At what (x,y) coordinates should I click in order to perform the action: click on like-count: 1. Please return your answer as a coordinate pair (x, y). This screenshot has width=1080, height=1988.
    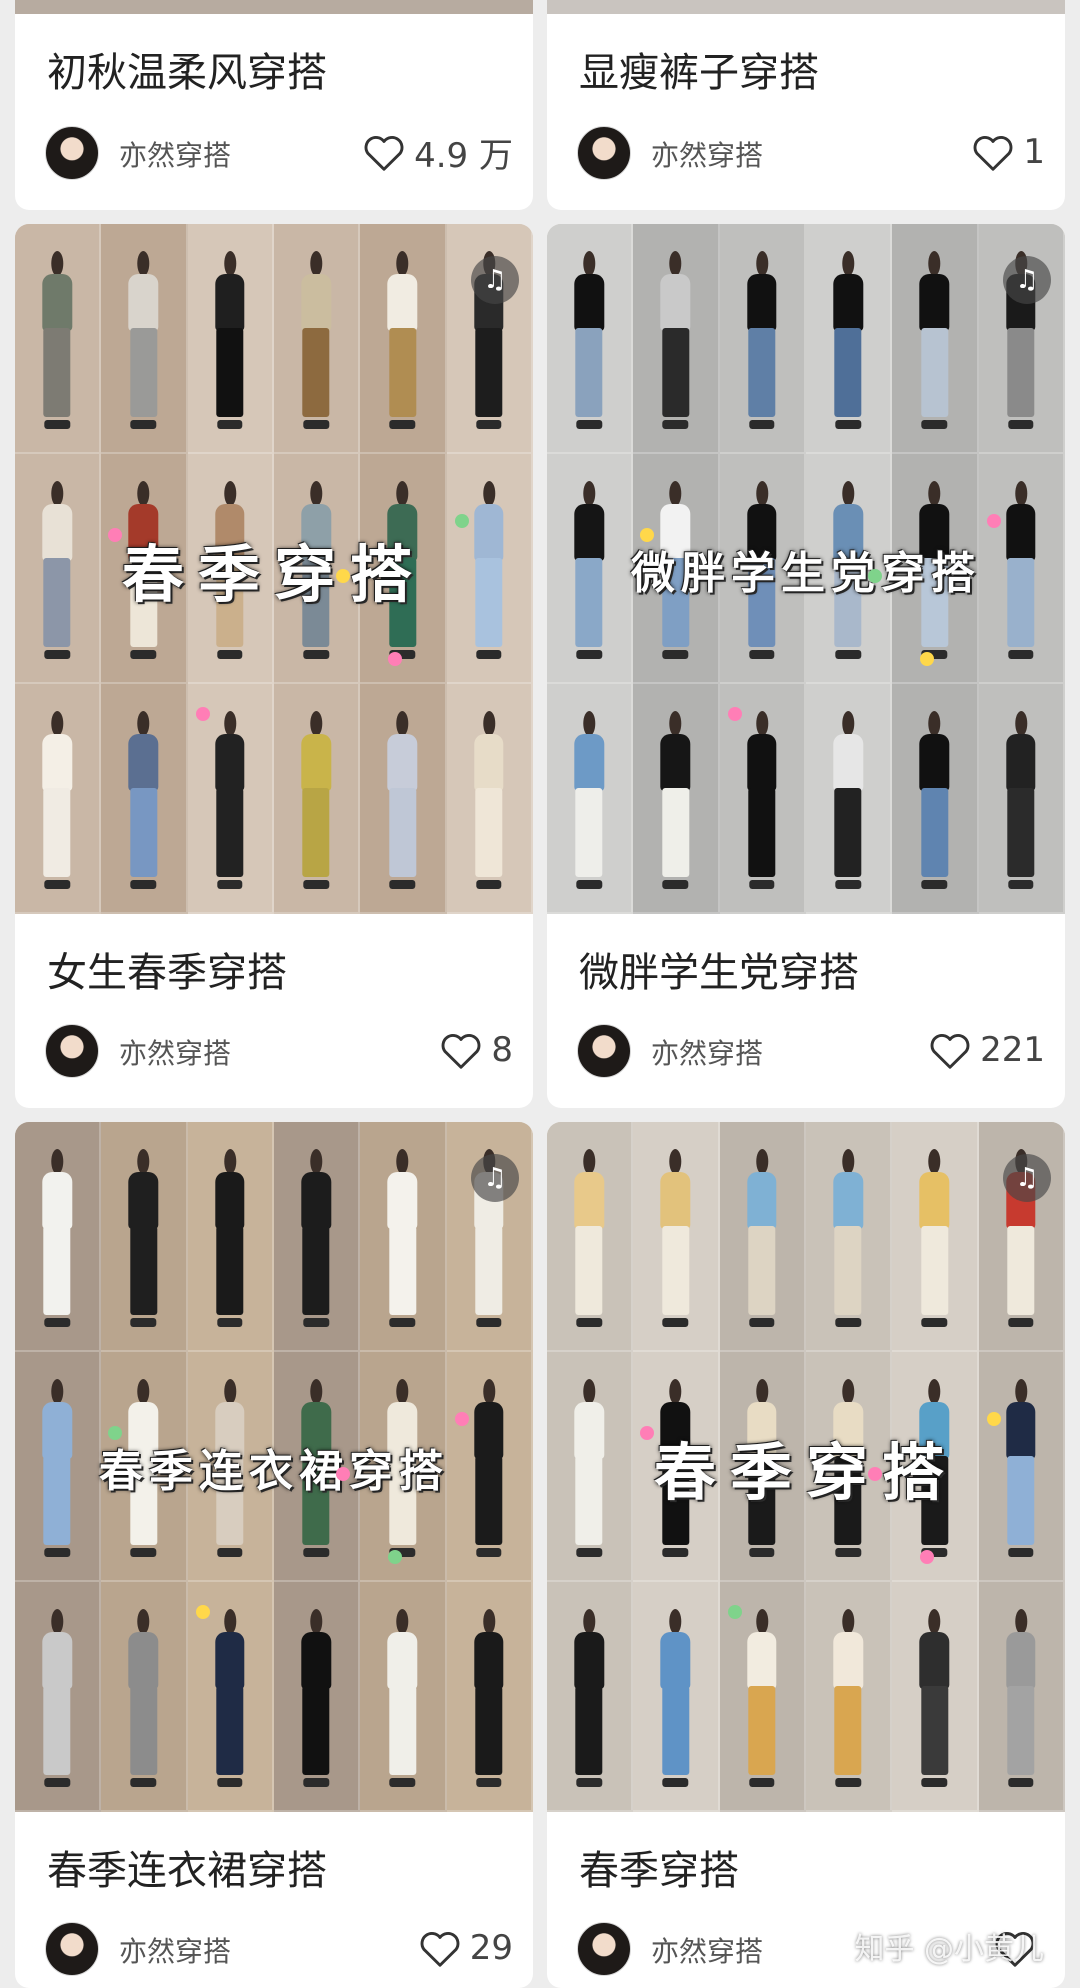
    Looking at the image, I should click on (1034, 152).